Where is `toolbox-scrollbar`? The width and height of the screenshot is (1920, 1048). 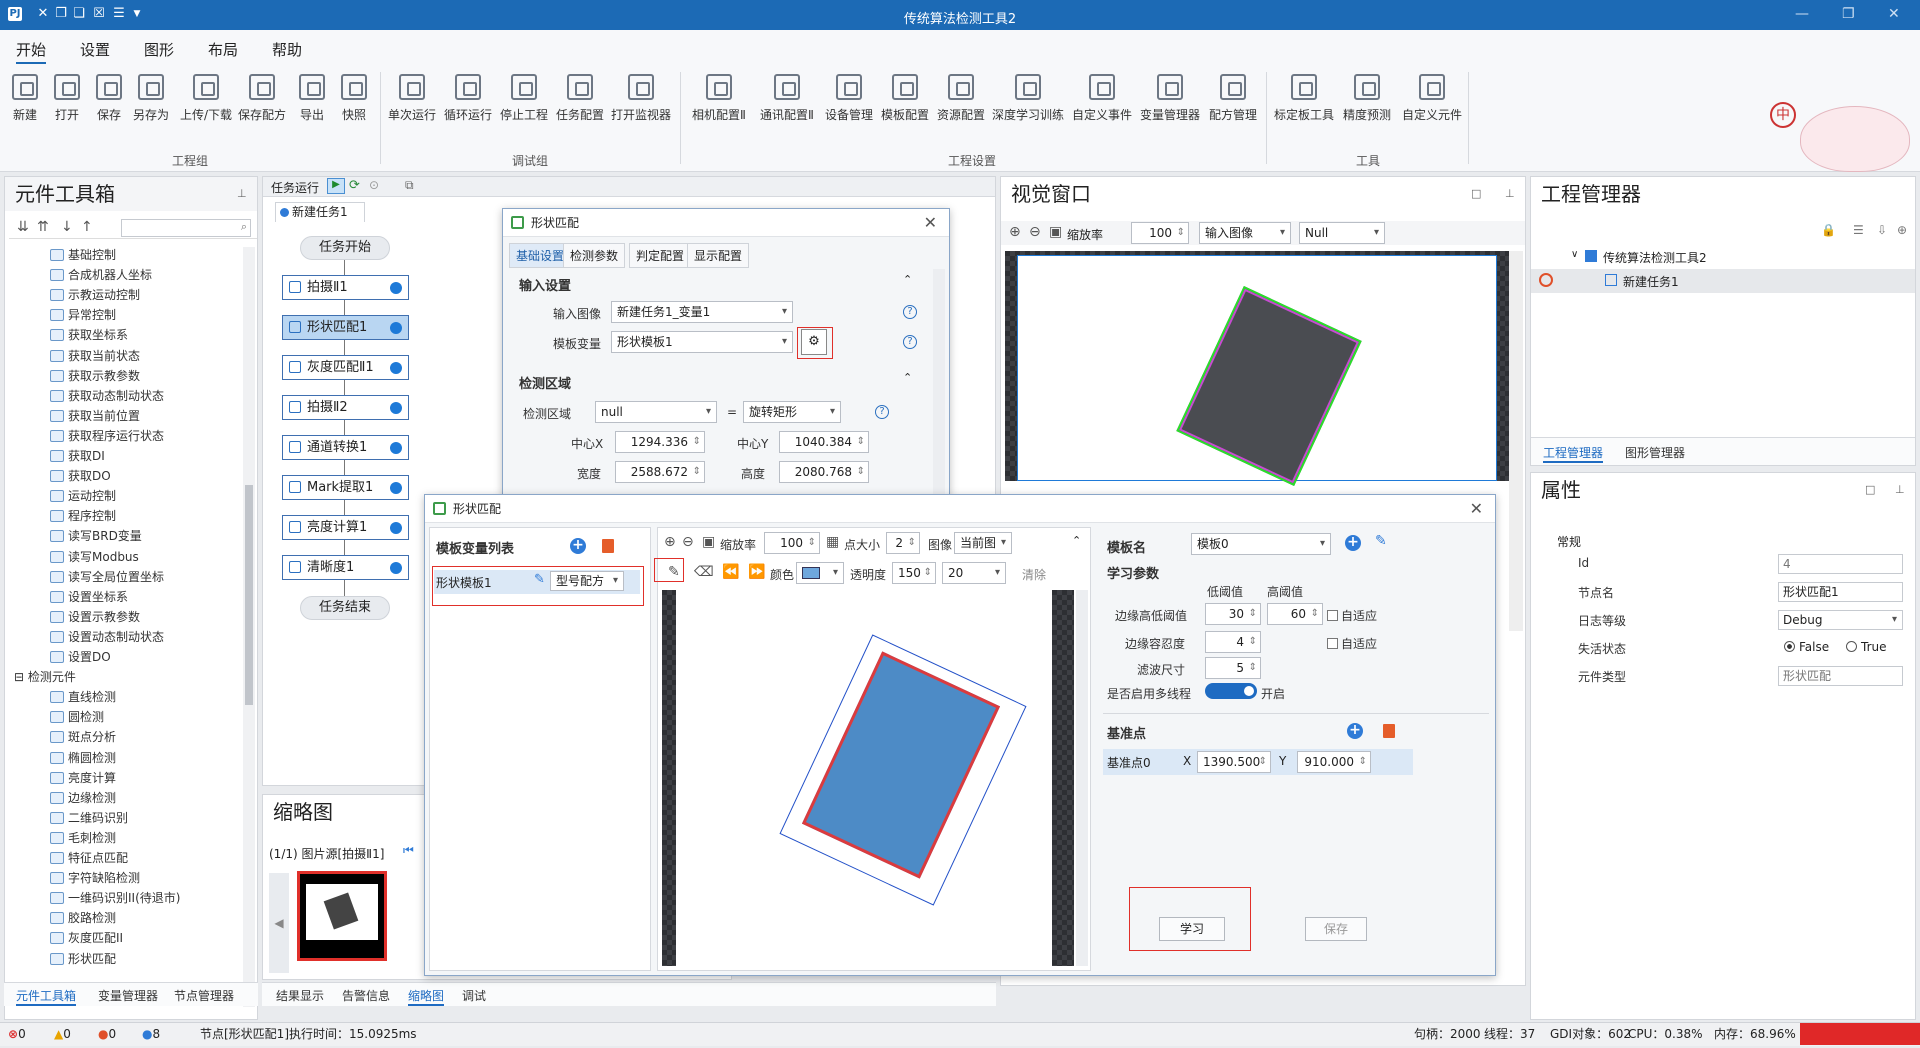
toolbox-scrollbar is located at coordinates (249, 627).